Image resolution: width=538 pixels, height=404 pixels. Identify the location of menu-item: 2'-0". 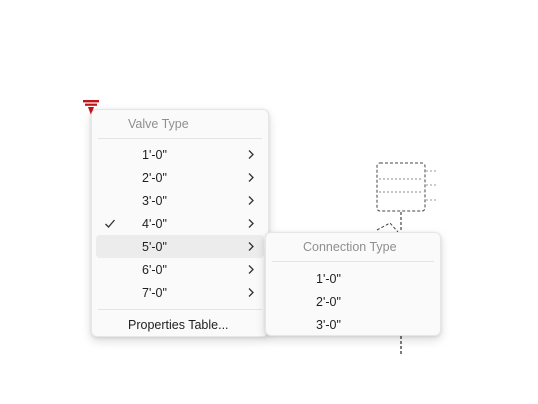
(180, 177).